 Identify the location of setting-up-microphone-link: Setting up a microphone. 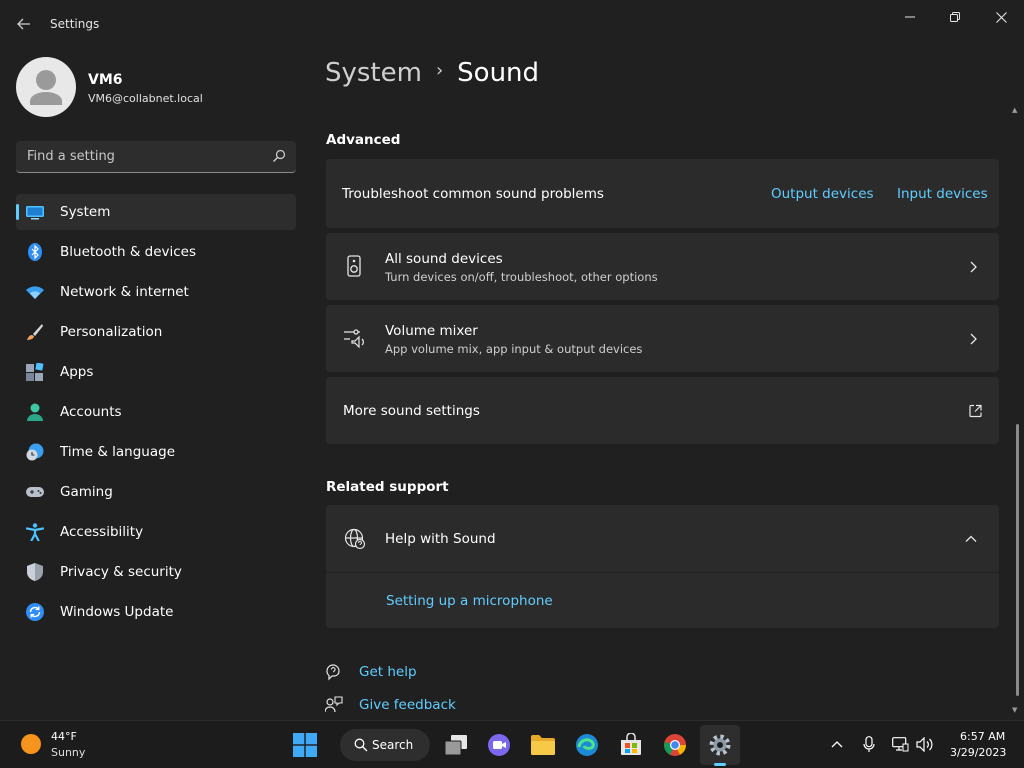
(469, 601).